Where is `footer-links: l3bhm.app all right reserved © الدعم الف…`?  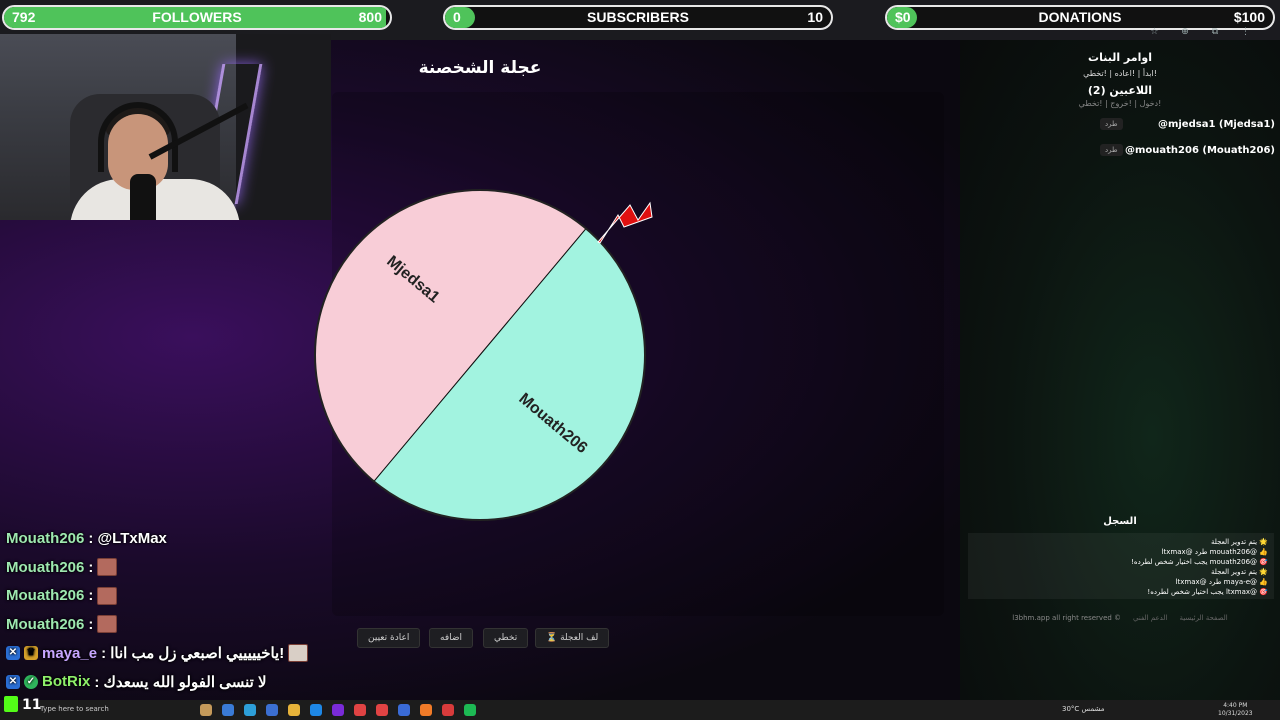
footer-links: l3bhm.app all right reserved © الدعم الف… is located at coordinates (1120, 618).